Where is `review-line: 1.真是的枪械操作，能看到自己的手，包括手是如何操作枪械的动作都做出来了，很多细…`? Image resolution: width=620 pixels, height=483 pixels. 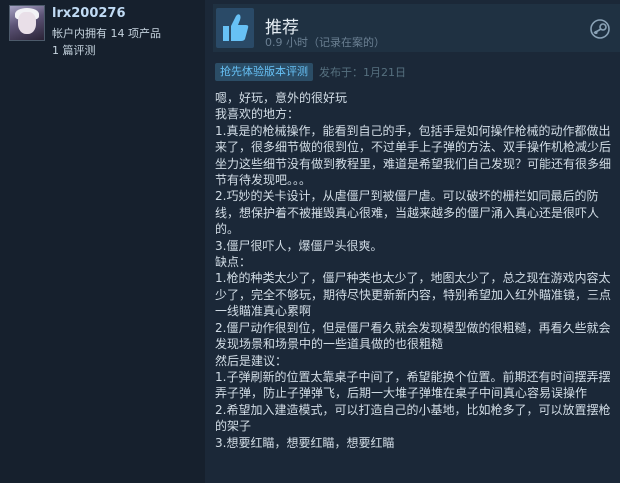 review-line: 1.真是的枪械操作，能看到自己的手，包括手是如何操作枪械的动作都做出来了，很多细… is located at coordinates (413, 155).